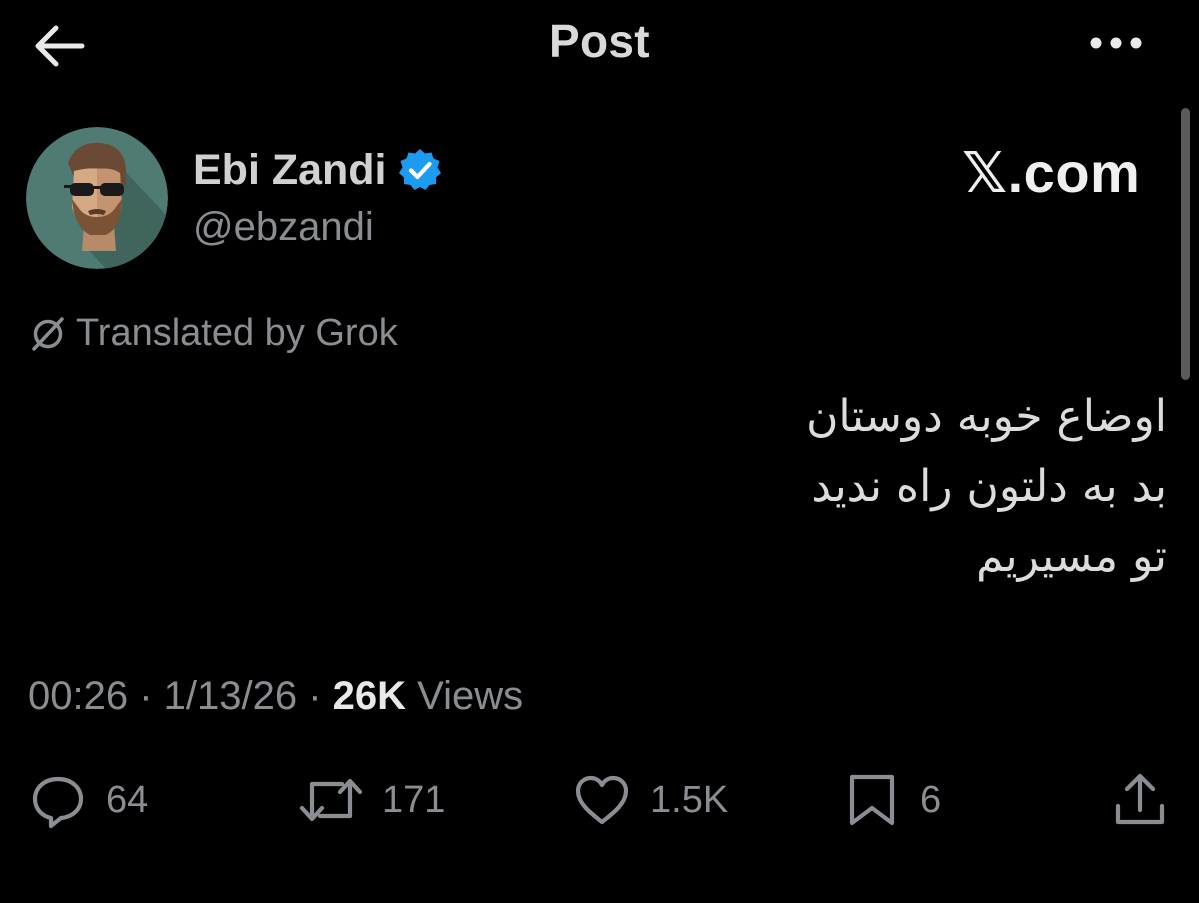 This screenshot has height=903, width=1199. I want to click on like-count: 1.5K, so click(689, 799).